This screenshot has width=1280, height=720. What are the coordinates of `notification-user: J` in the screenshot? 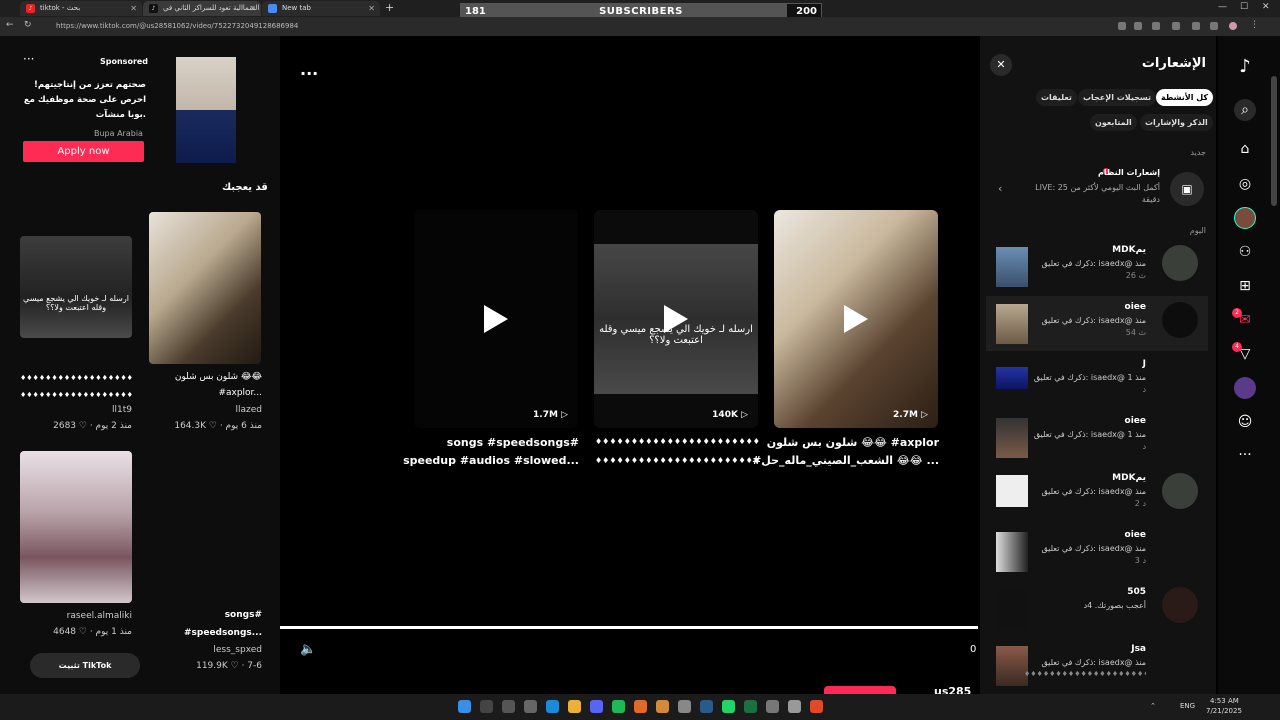 It's located at (1144, 364).